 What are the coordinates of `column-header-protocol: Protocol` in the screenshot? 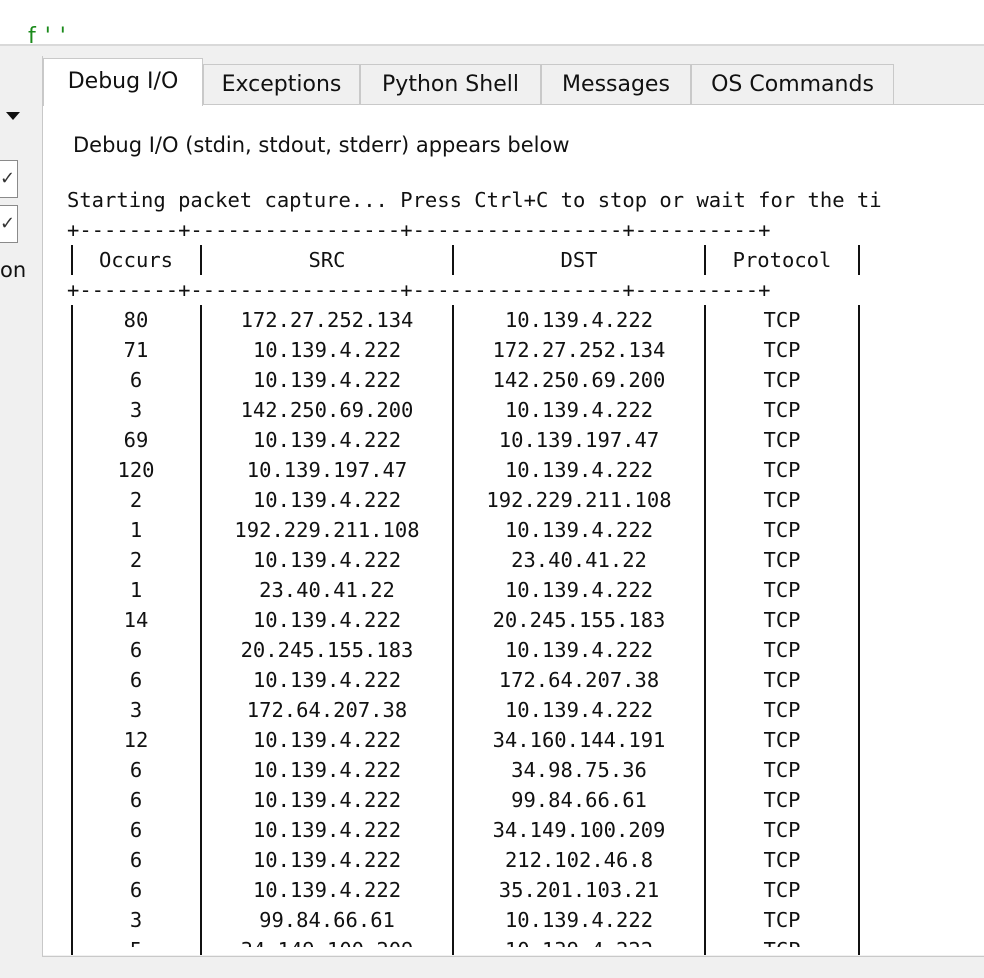 It's located at (782, 260).